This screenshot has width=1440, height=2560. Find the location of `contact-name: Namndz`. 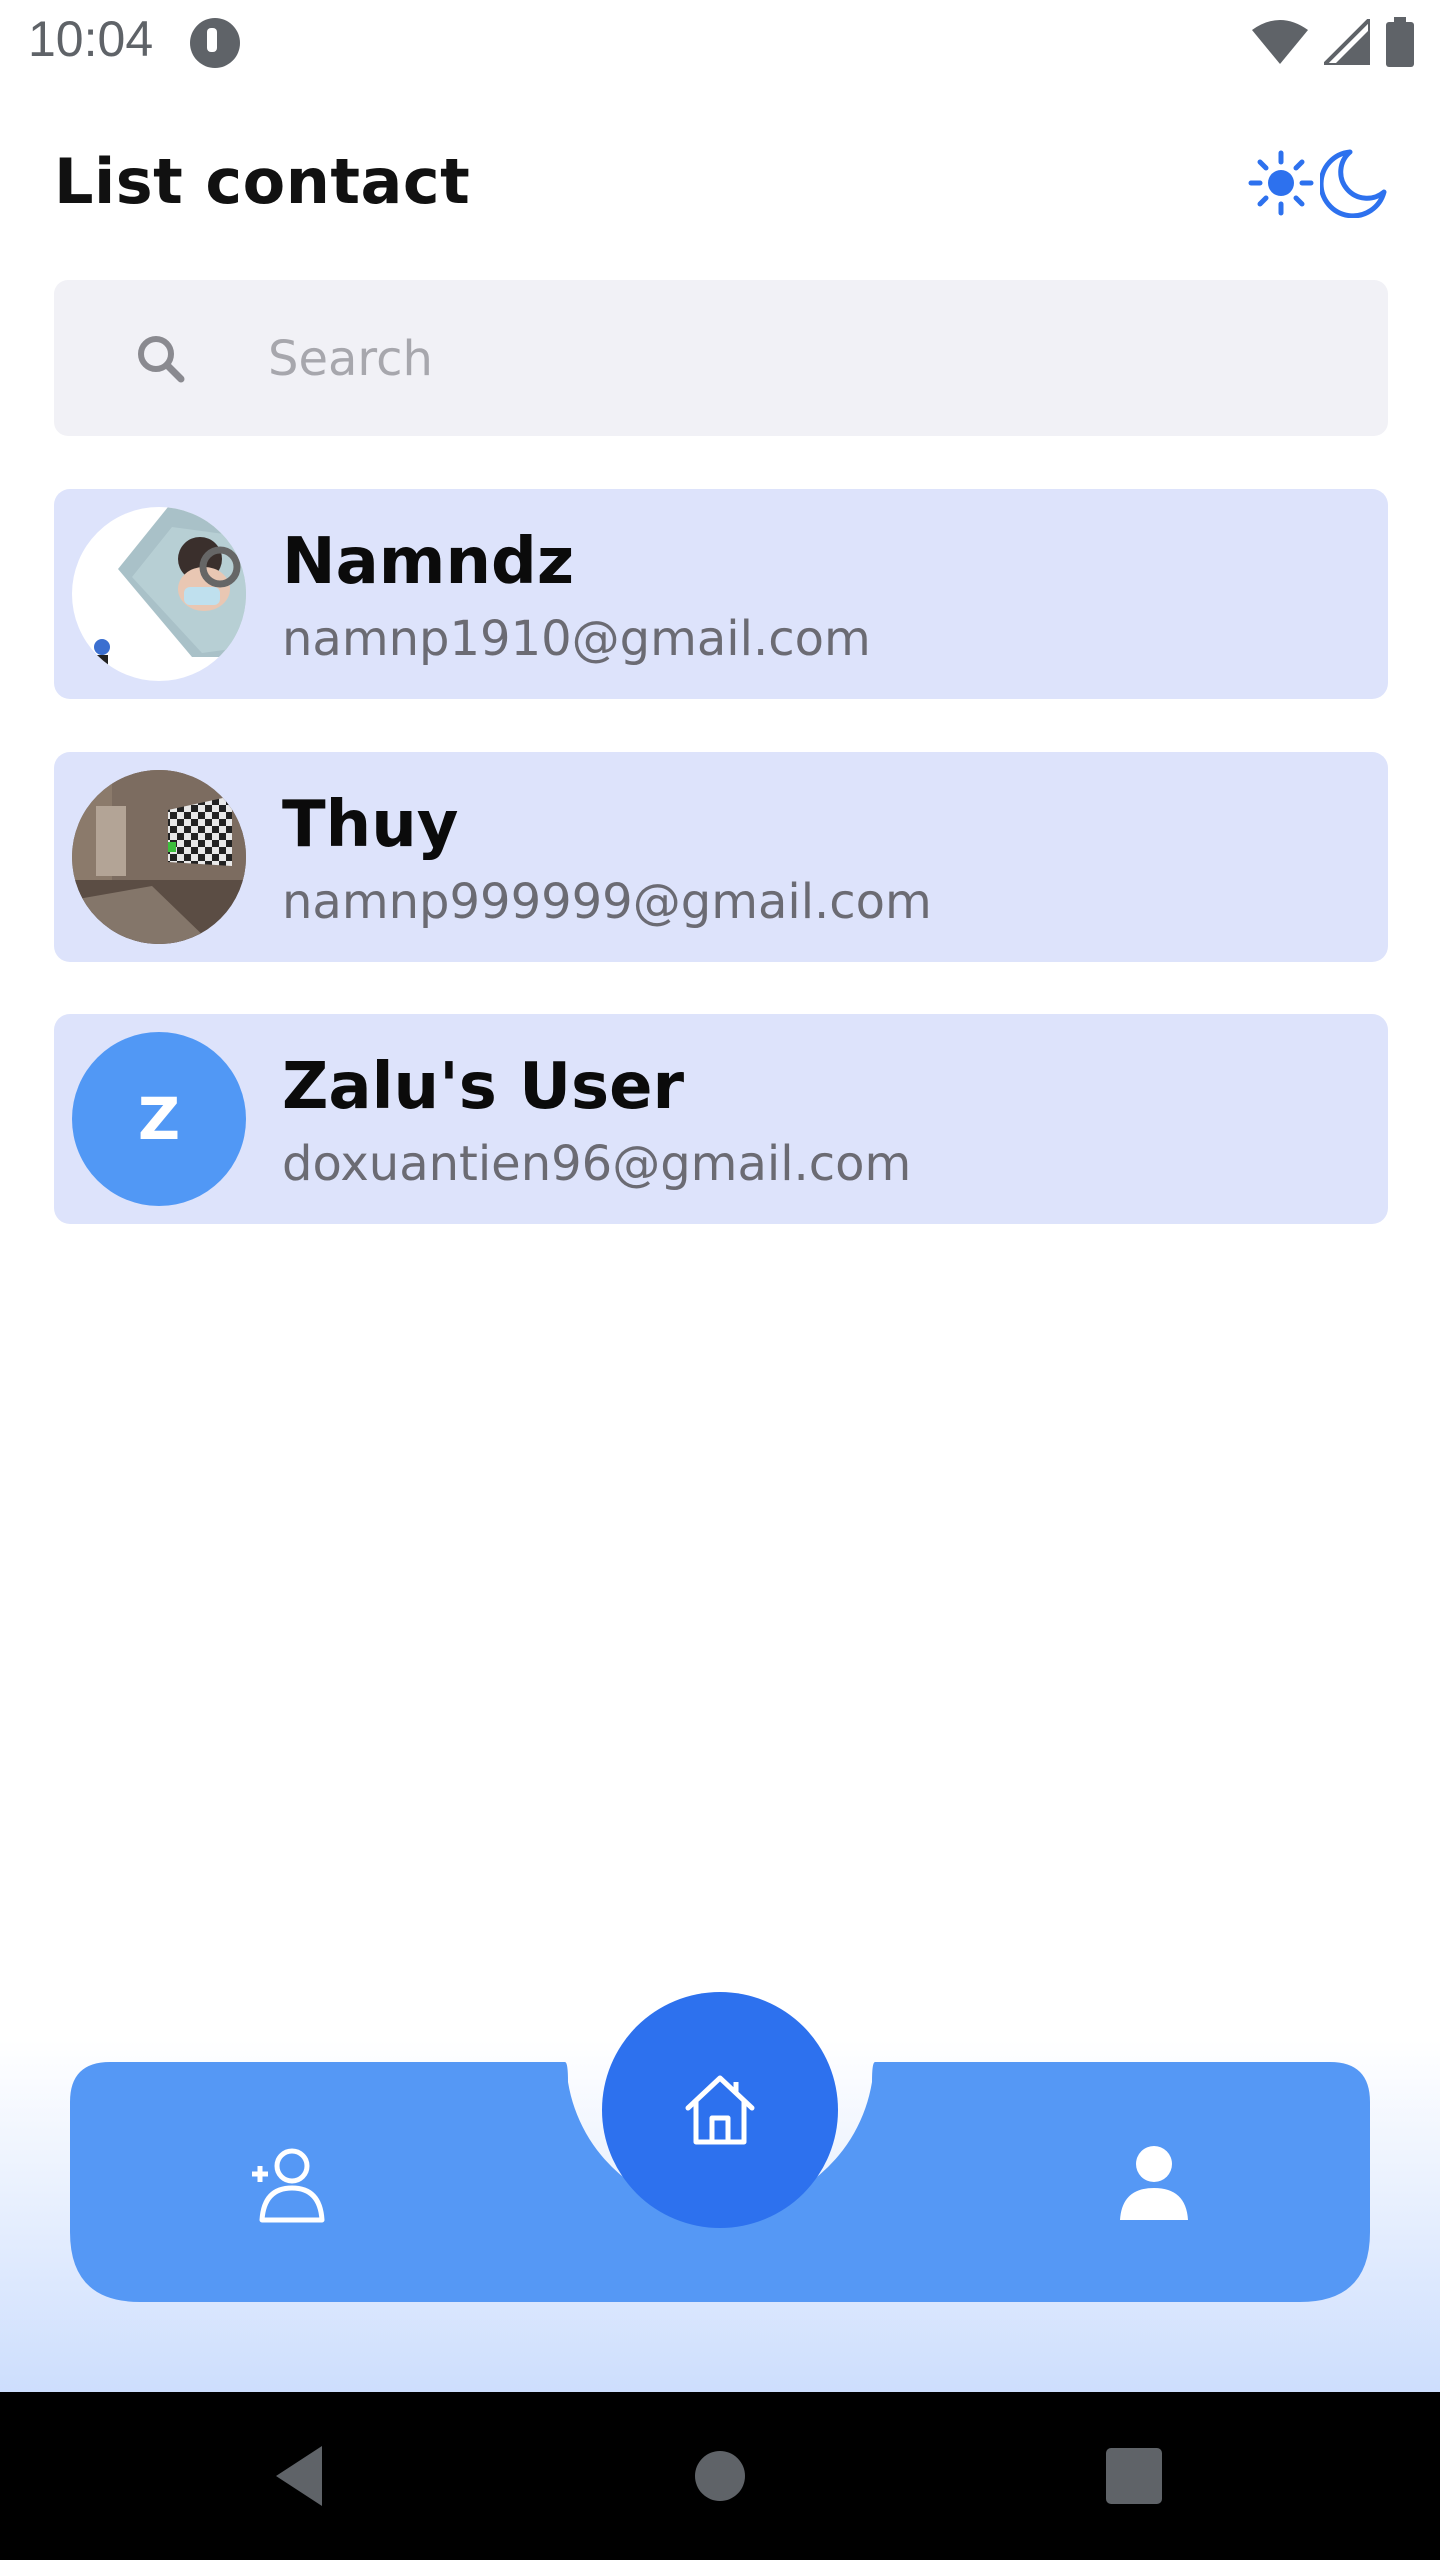

contact-name: Namndz is located at coordinates (428, 562).